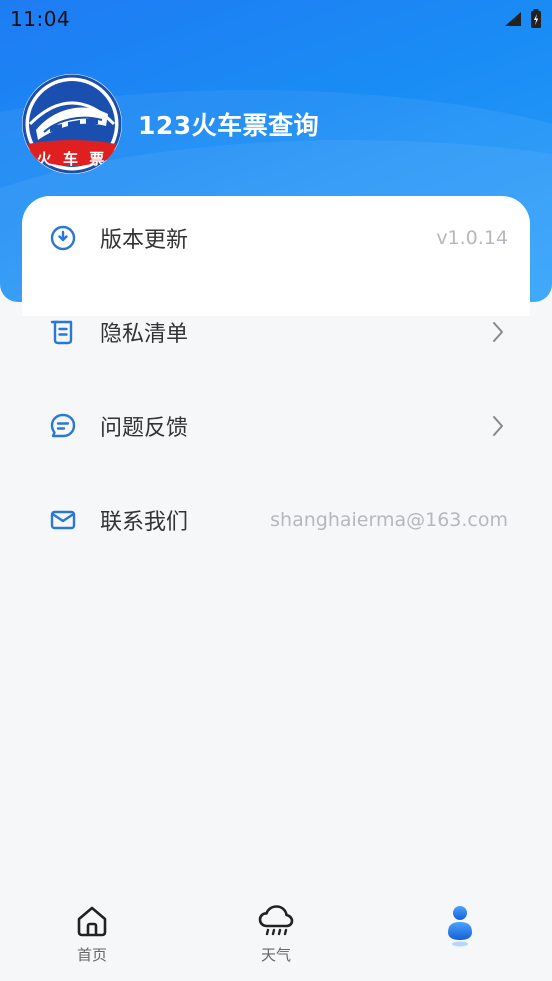  I want to click on menu-item-feedback: 问题反馈, so click(276, 426).